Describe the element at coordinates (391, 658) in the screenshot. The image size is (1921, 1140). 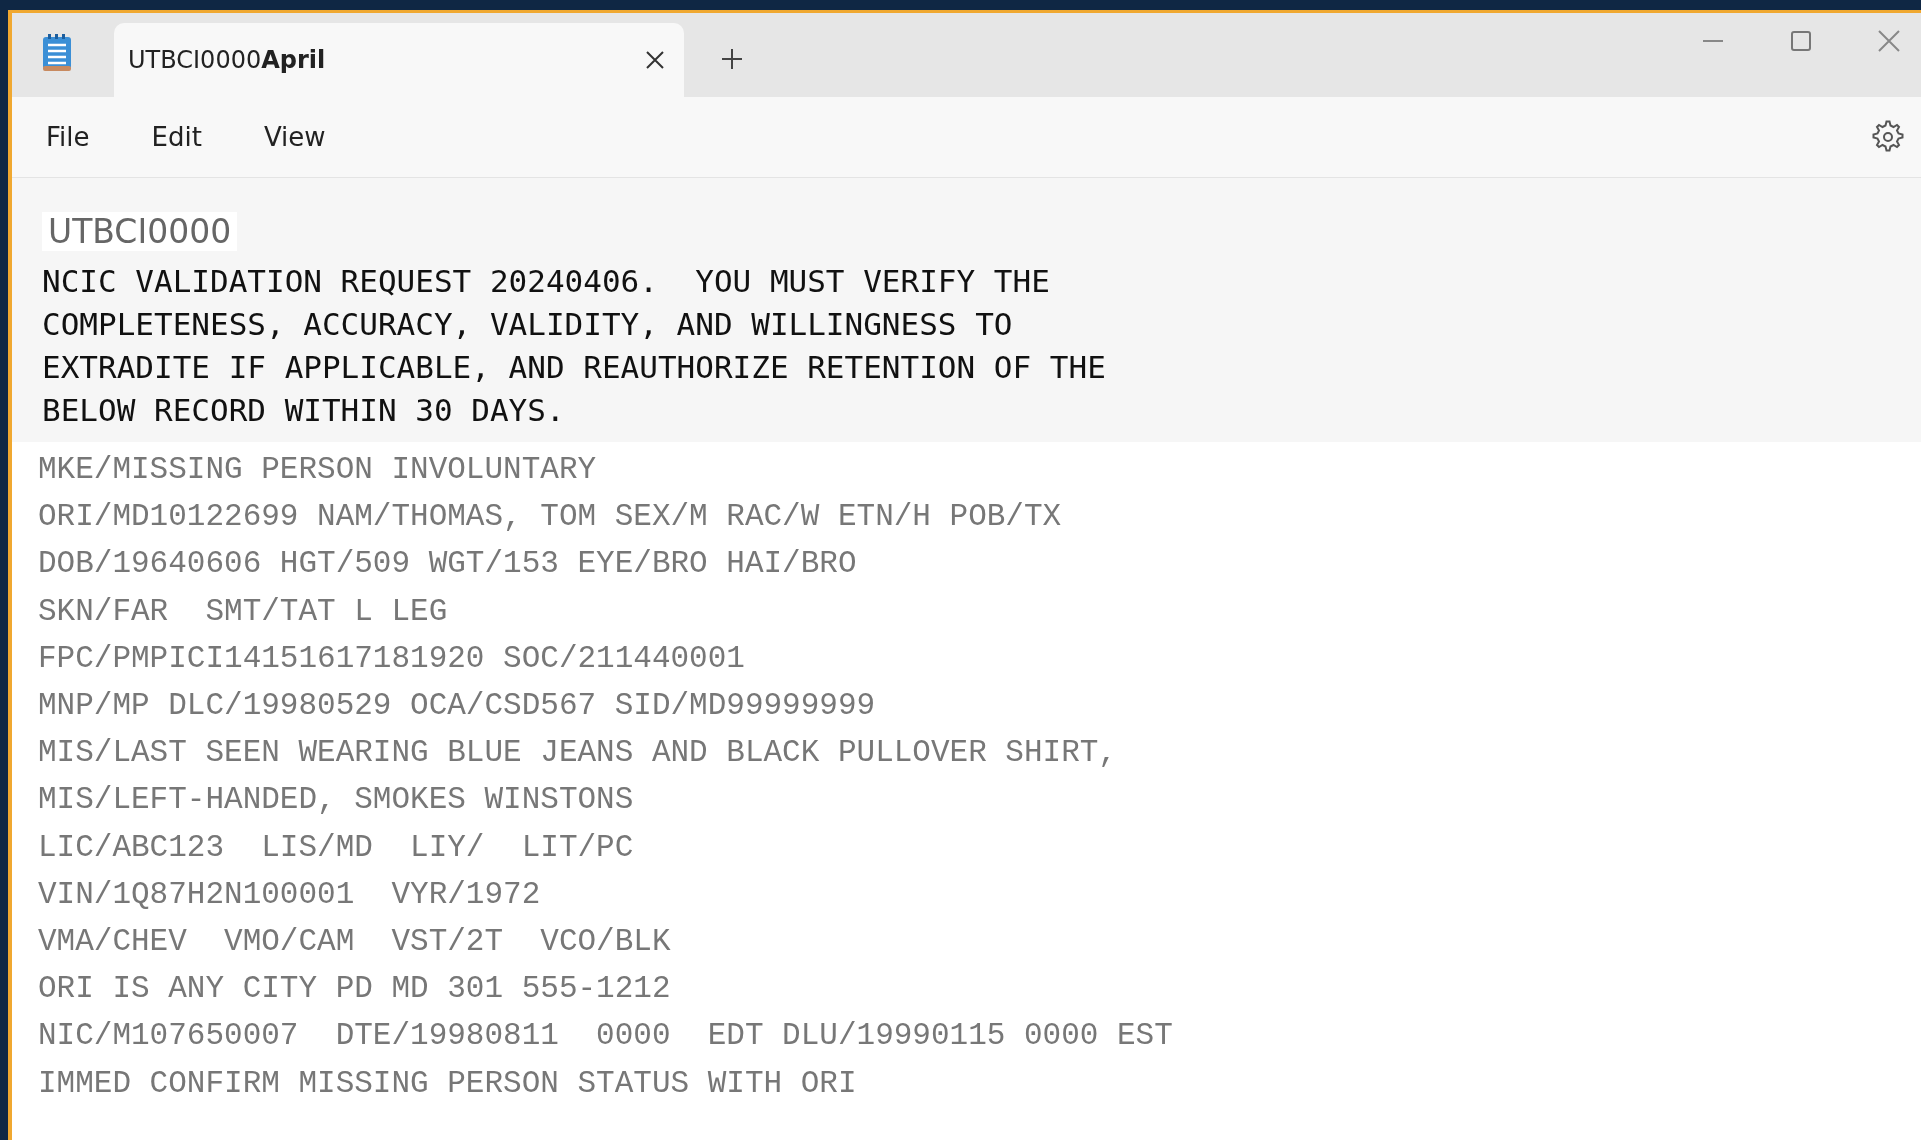
I see `record-line: FPC/PMPICI14151617181920 SOC/211440001` at that location.